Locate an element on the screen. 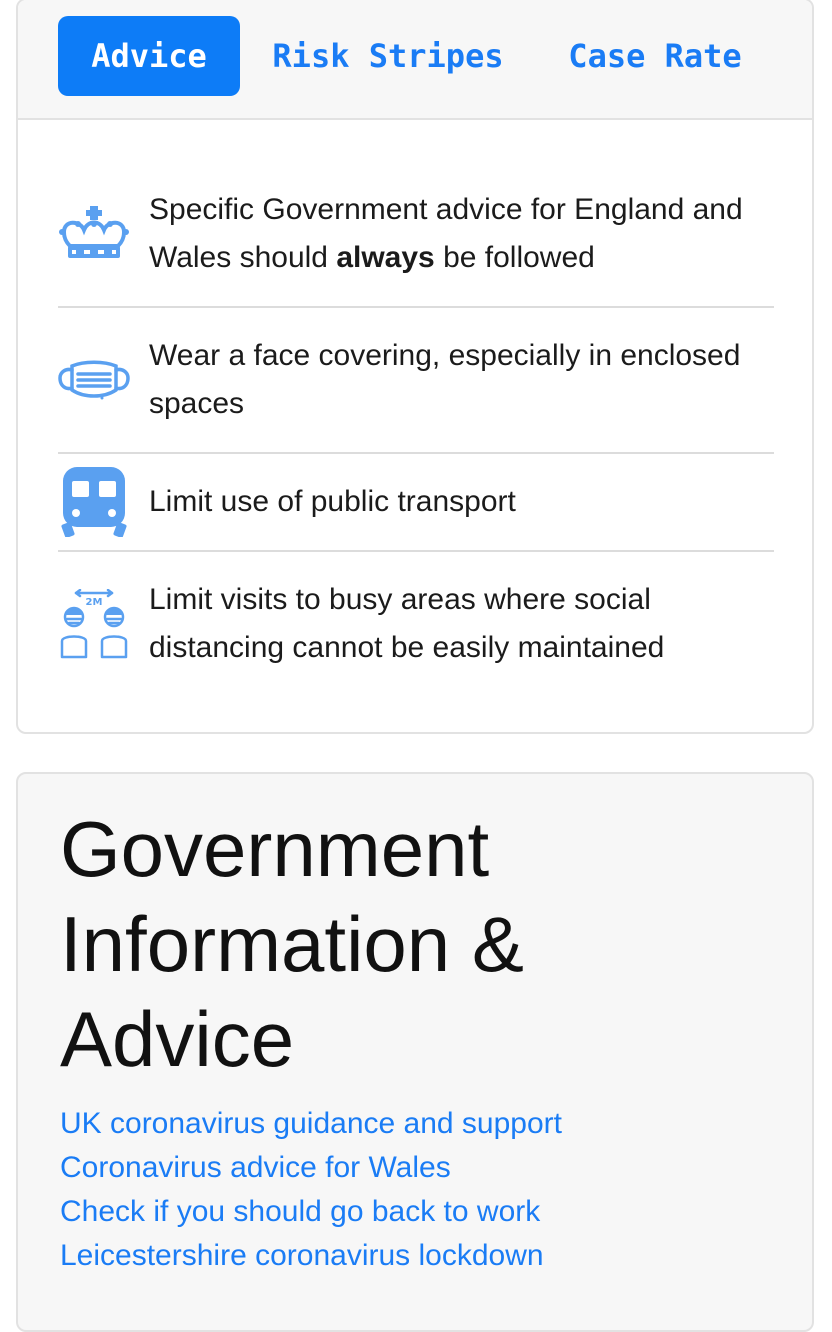 This screenshot has height=1332, width=832. link-back-to-work: Check if you should go back to work is located at coordinates (311, 1212).